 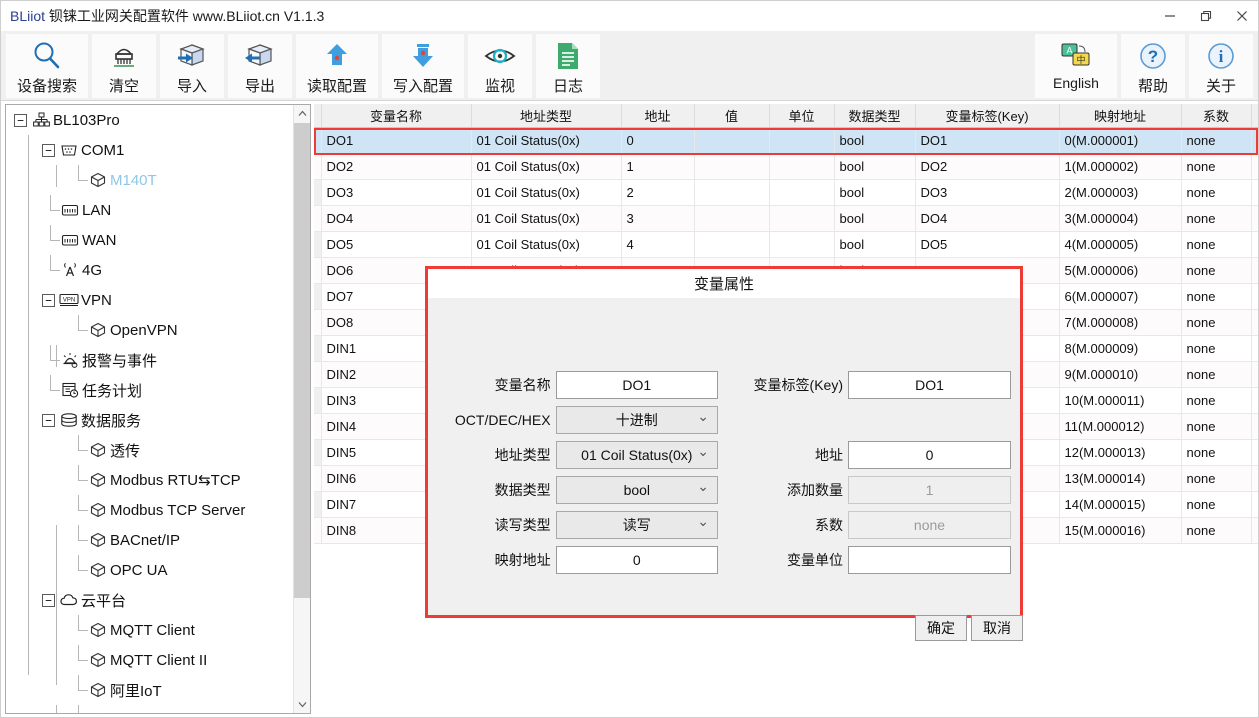 I want to click on column-header-map-addr: 映射地址, so click(x=1120, y=116).